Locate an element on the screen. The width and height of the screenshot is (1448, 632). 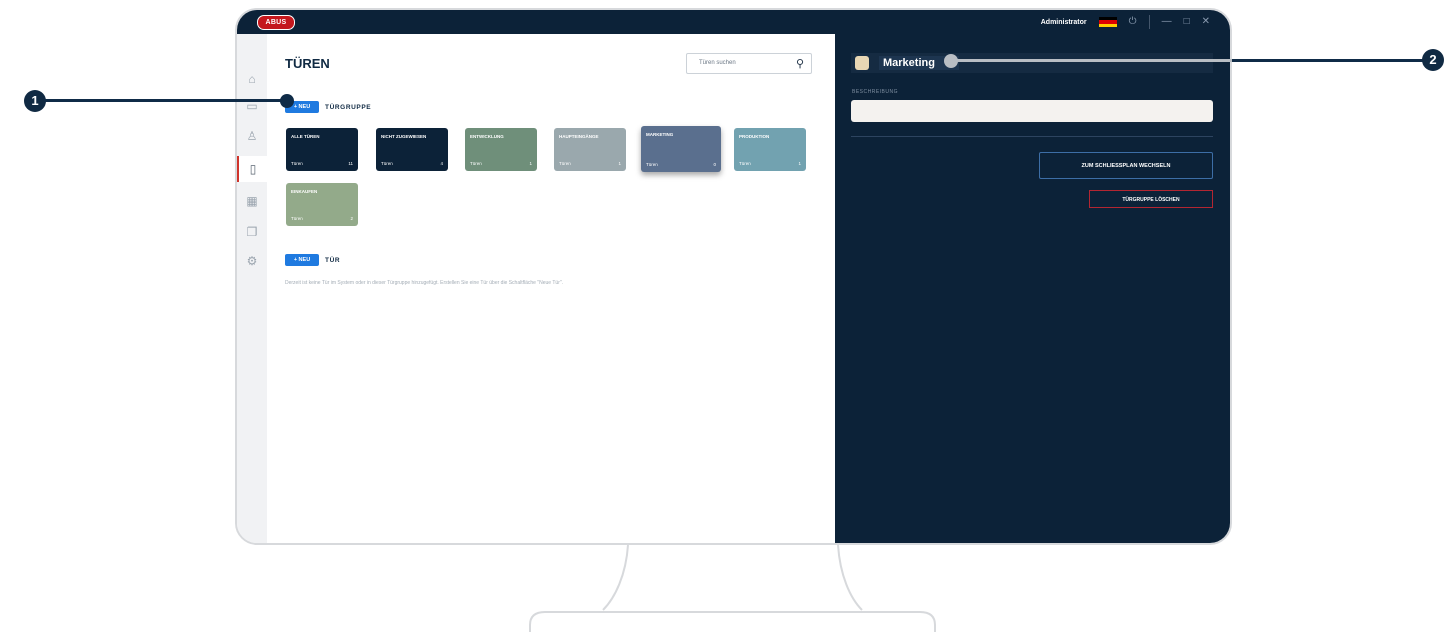
description-field is located at coordinates (1032, 111).